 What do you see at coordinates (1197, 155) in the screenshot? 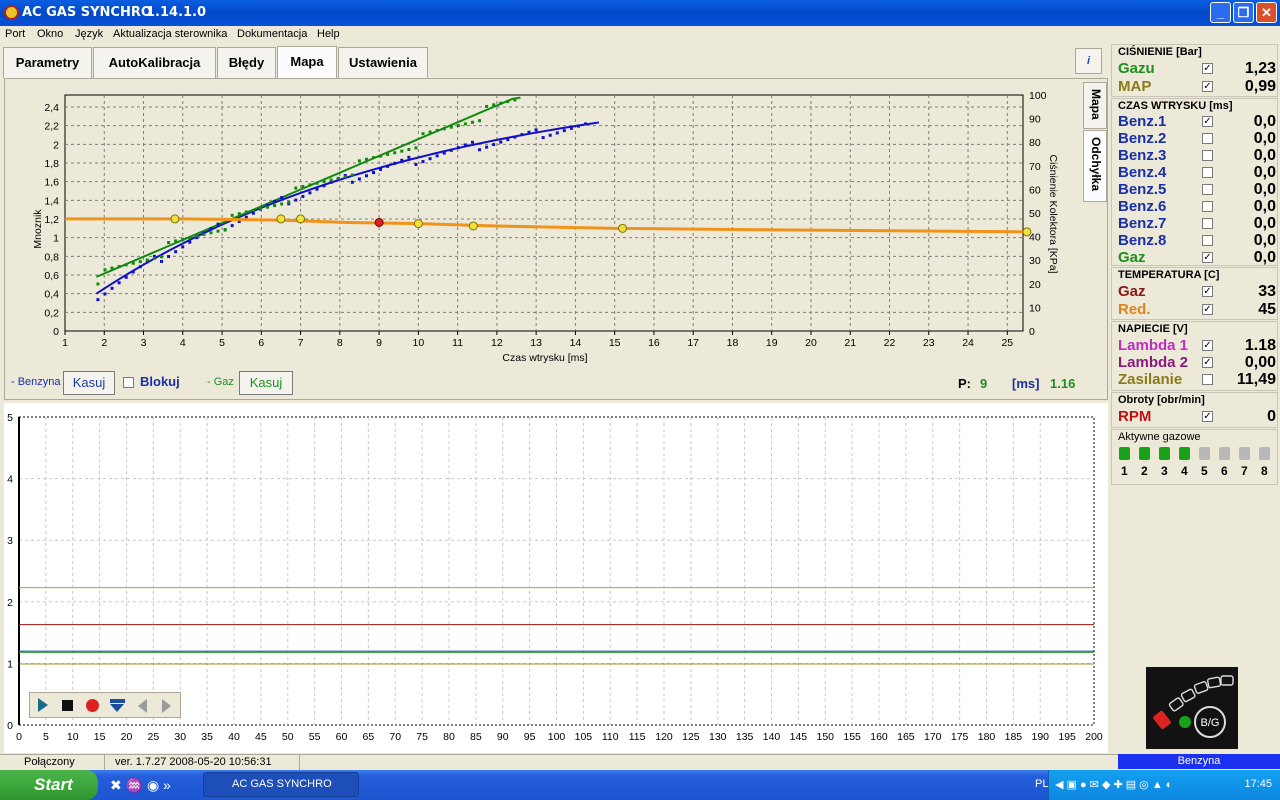
I see `czas-row: Benz.3 0,0` at bounding box center [1197, 155].